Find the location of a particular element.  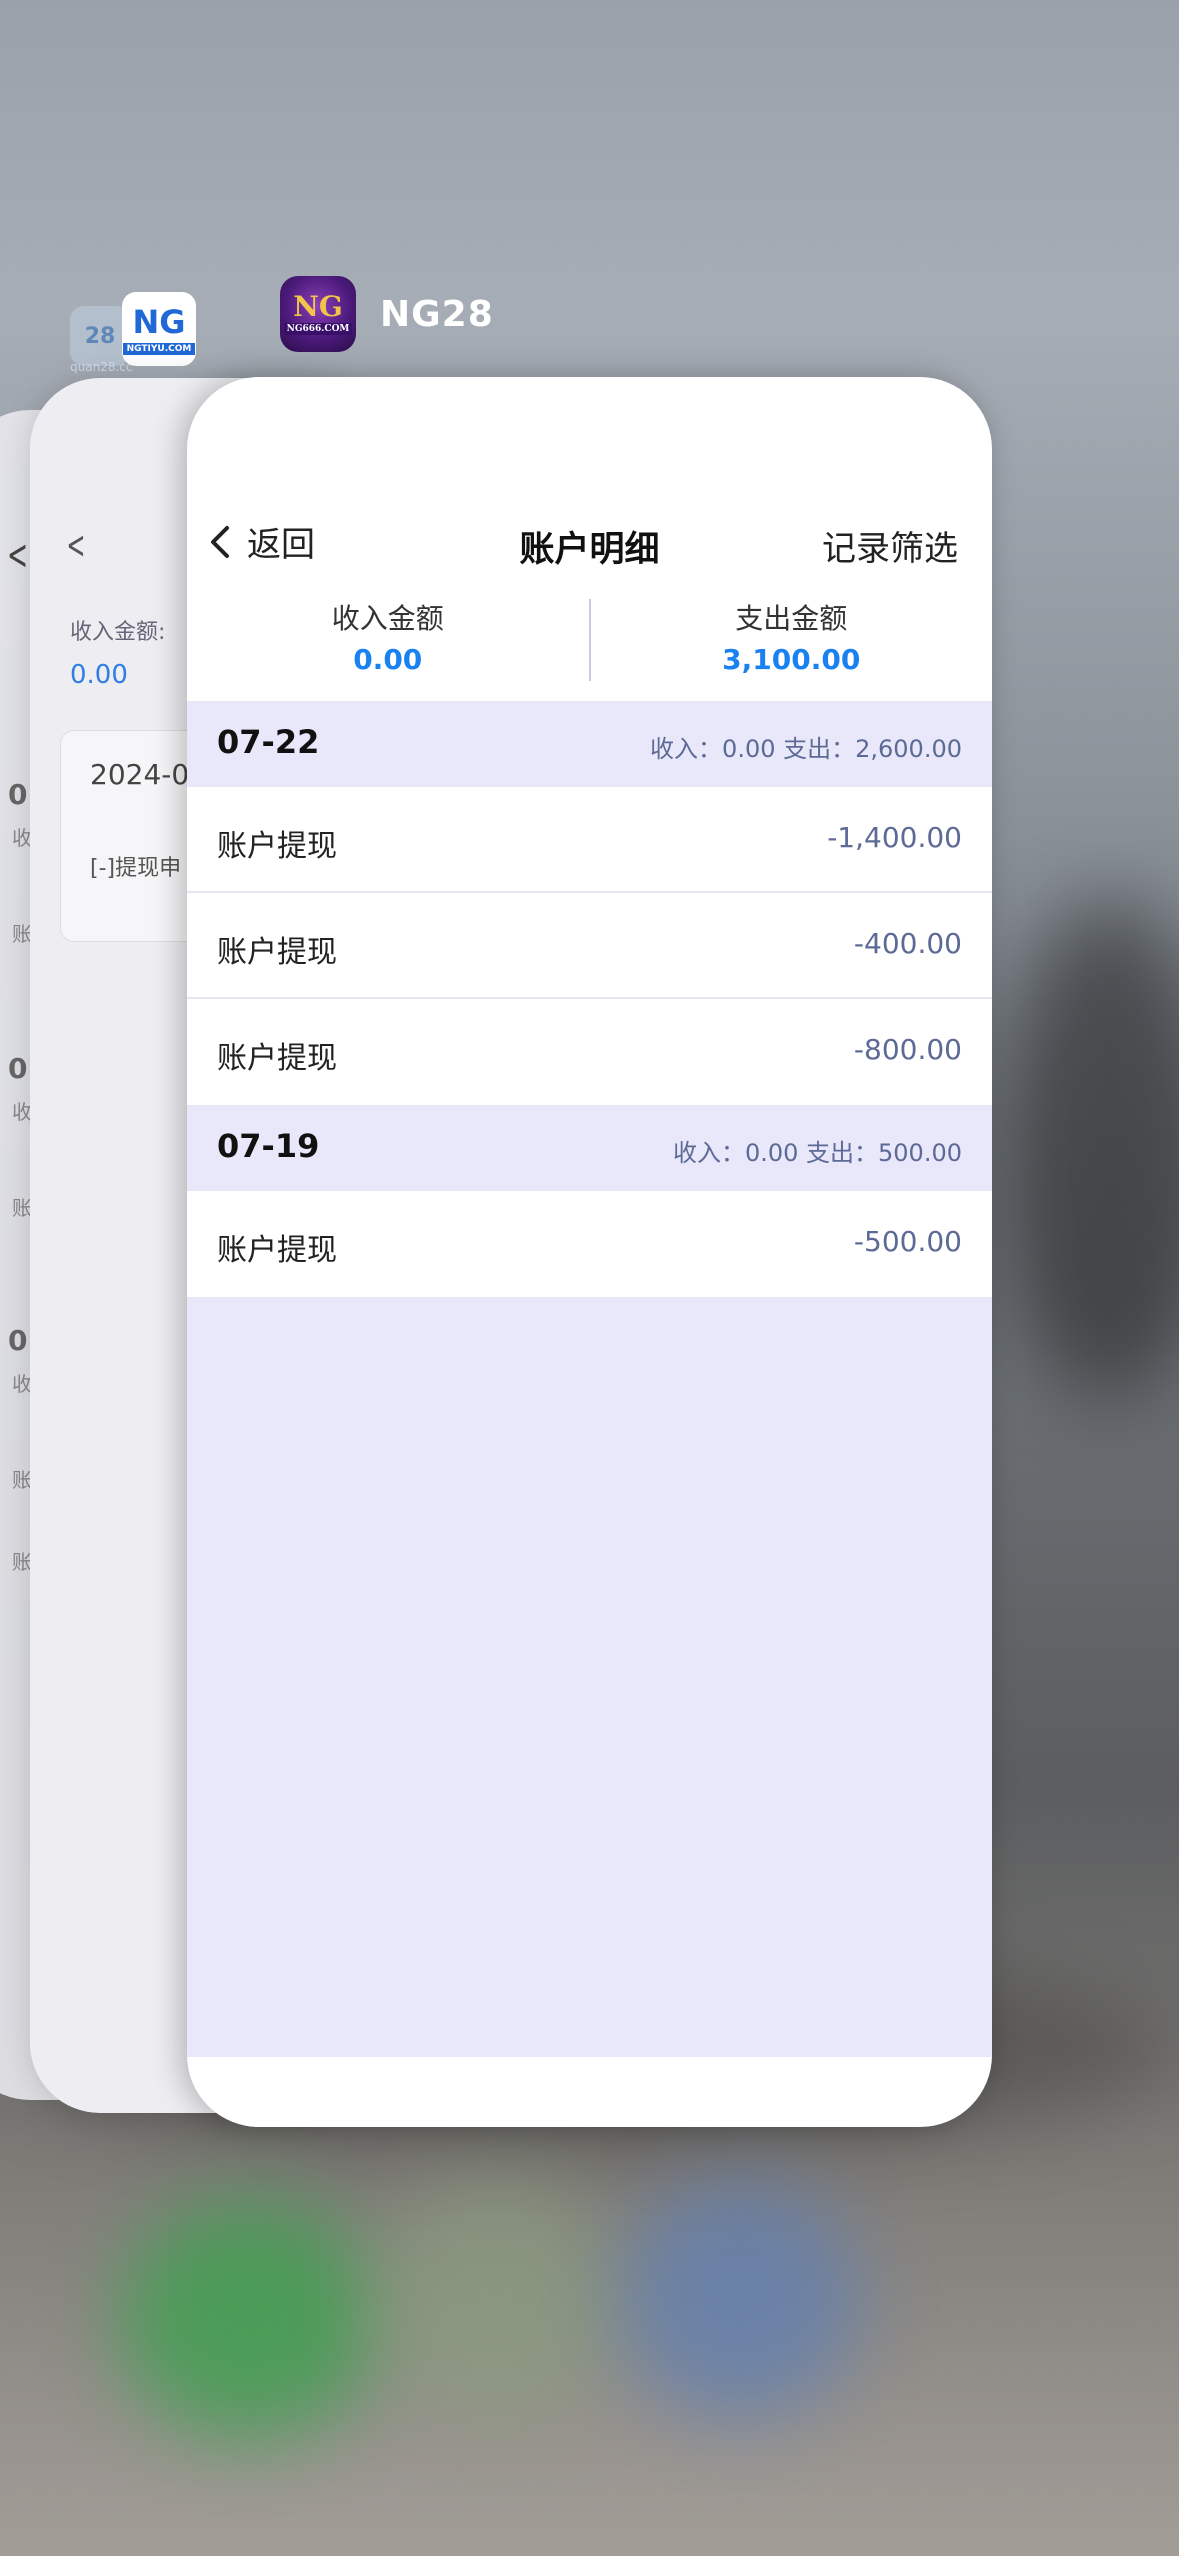

back-card-income-label: 收入金额: is located at coordinates (118, 632).